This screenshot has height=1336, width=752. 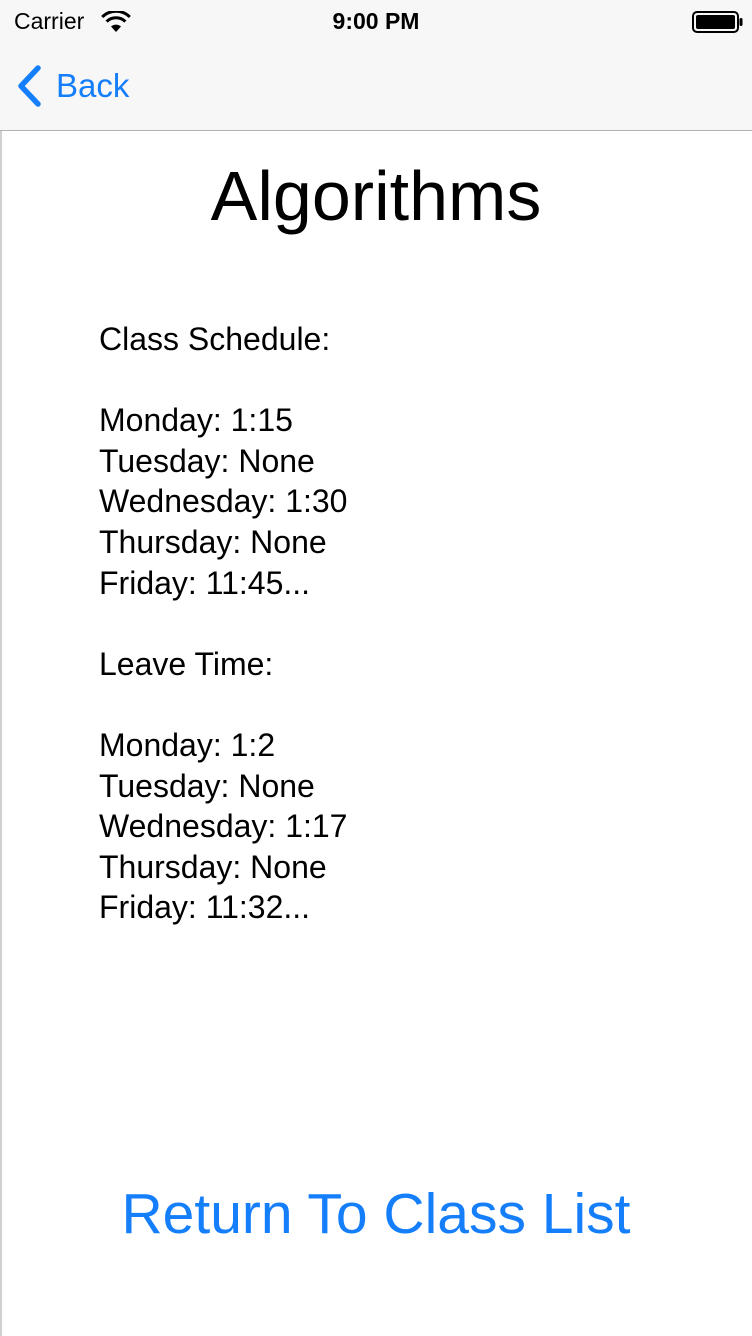 I want to click on leave-thursday: Thursday: None, so click(x=213, y=866).